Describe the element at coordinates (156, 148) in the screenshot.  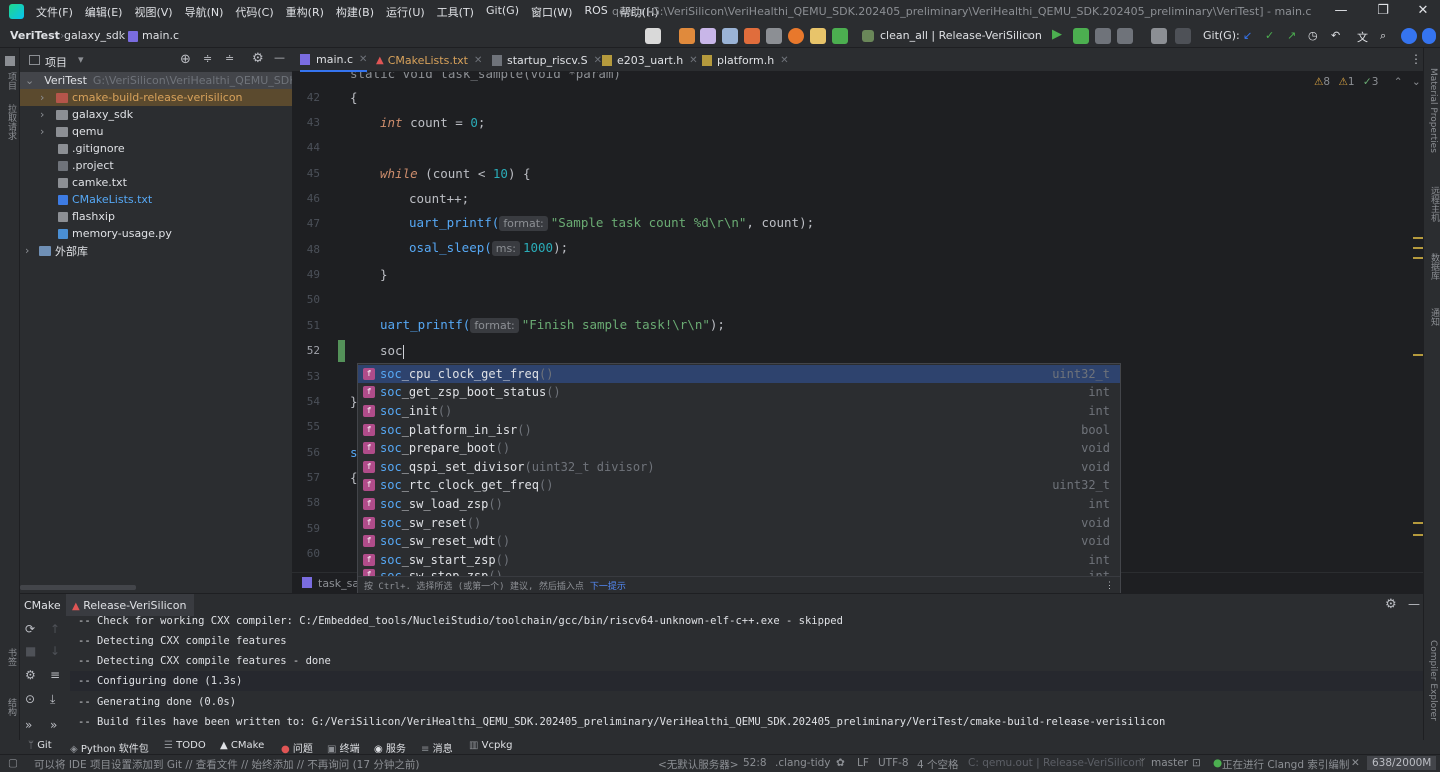
I see `tree-item-gitignore: .gitignore` at that location.